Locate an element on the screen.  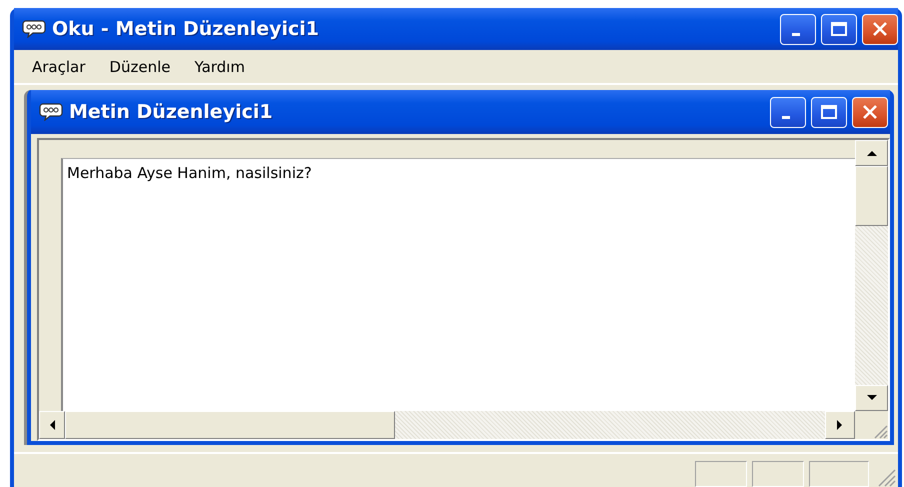
editor-text: Merhaba Ayse Hanim, nasilsiniz? is located at coordinates (189, 173).